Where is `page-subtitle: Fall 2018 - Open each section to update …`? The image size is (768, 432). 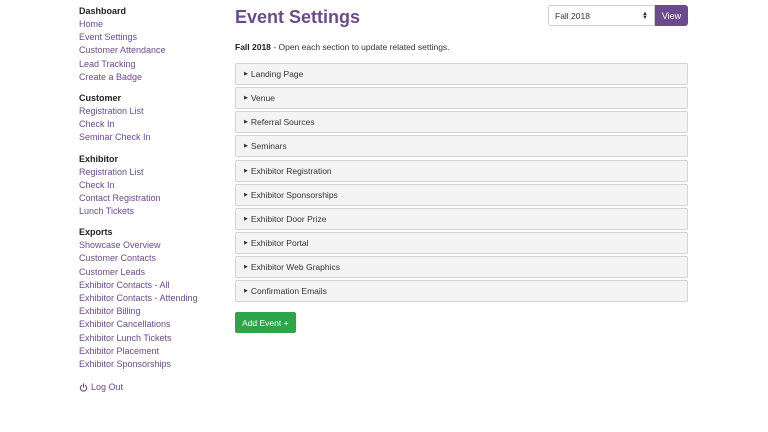 page-subtitle: Fall 2018 - Open each section to update … is located at coordinates (461, 47).